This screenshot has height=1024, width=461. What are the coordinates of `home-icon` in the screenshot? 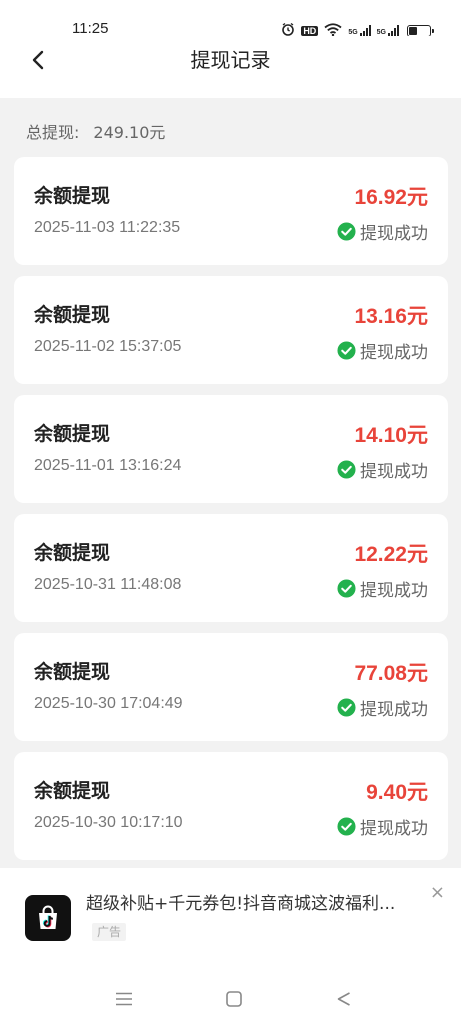 It's located at (234, 999).